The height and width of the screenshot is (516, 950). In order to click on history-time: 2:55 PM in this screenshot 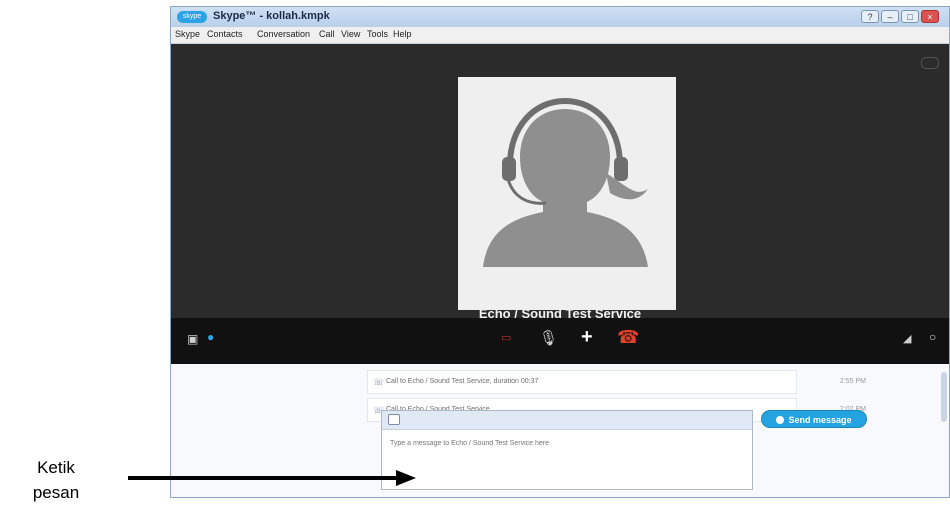, I will do `click(852, 381)`.